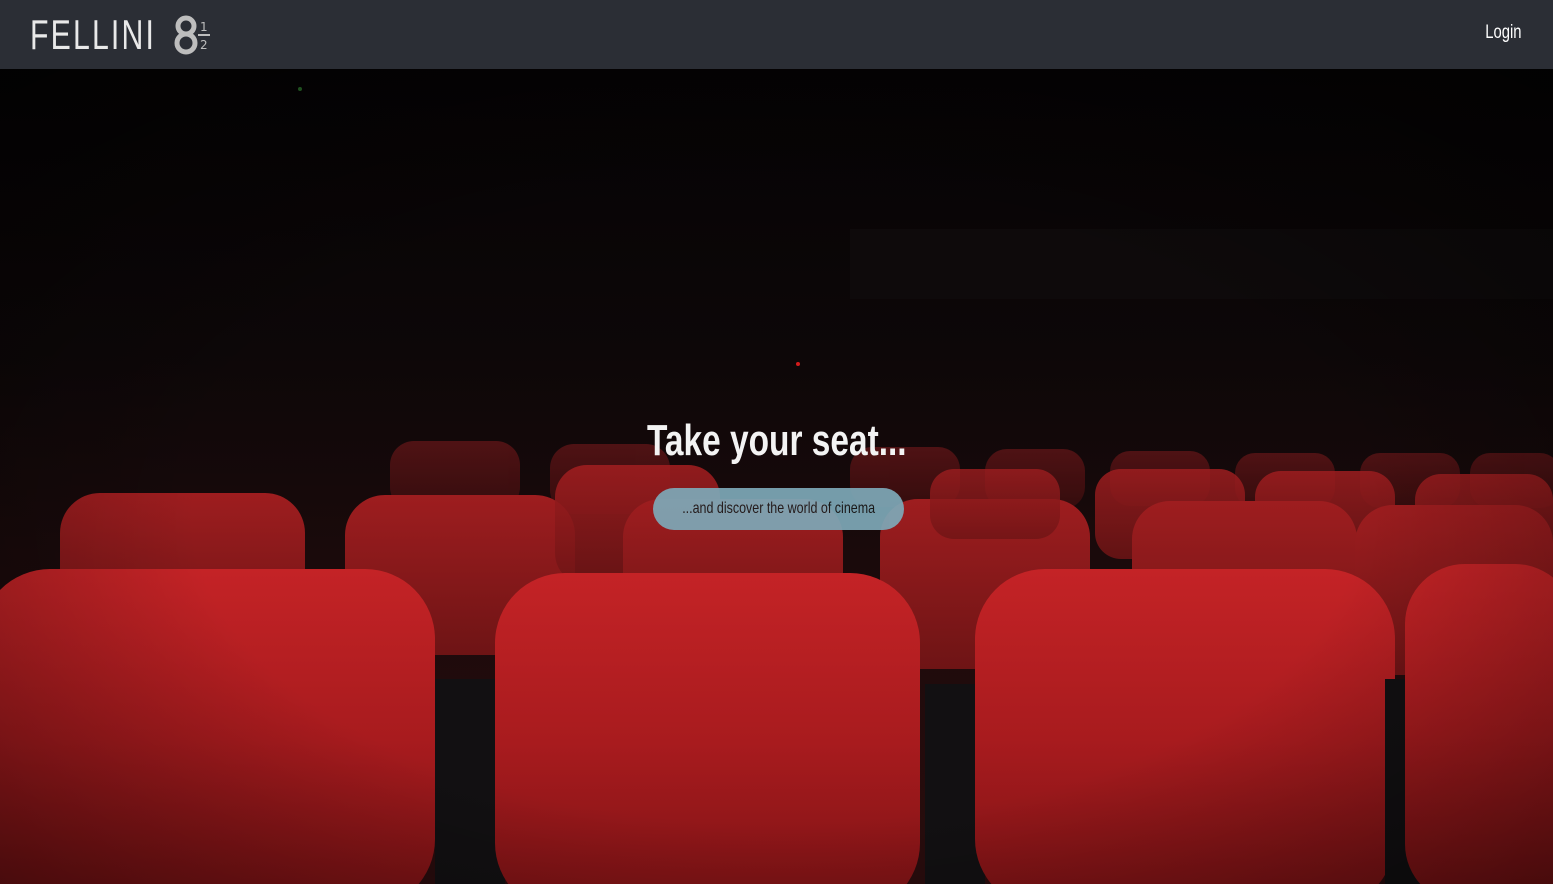 The height and width of the screenshot is (884, 1553). Describe the element at coordinates (1503, 33) in the screenshot. I see `login-link: Login` at that location.